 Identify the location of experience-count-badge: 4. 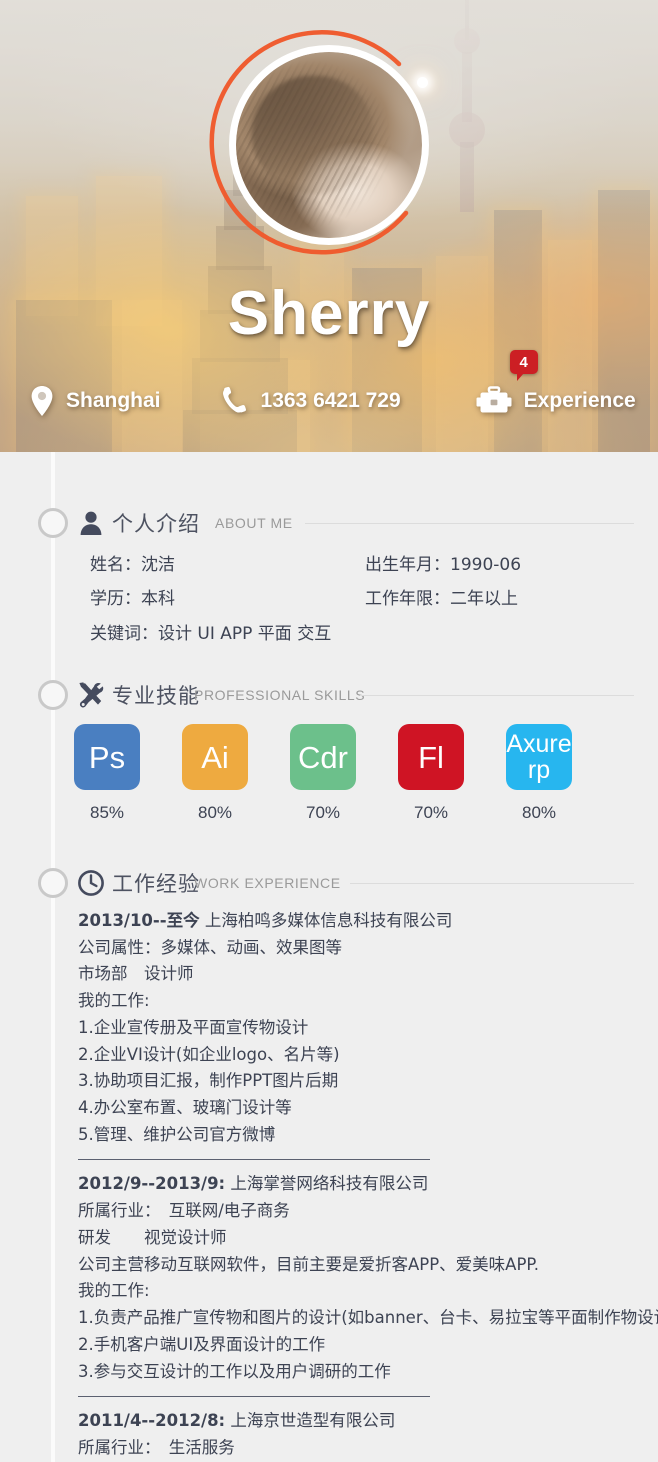
(523, 365).